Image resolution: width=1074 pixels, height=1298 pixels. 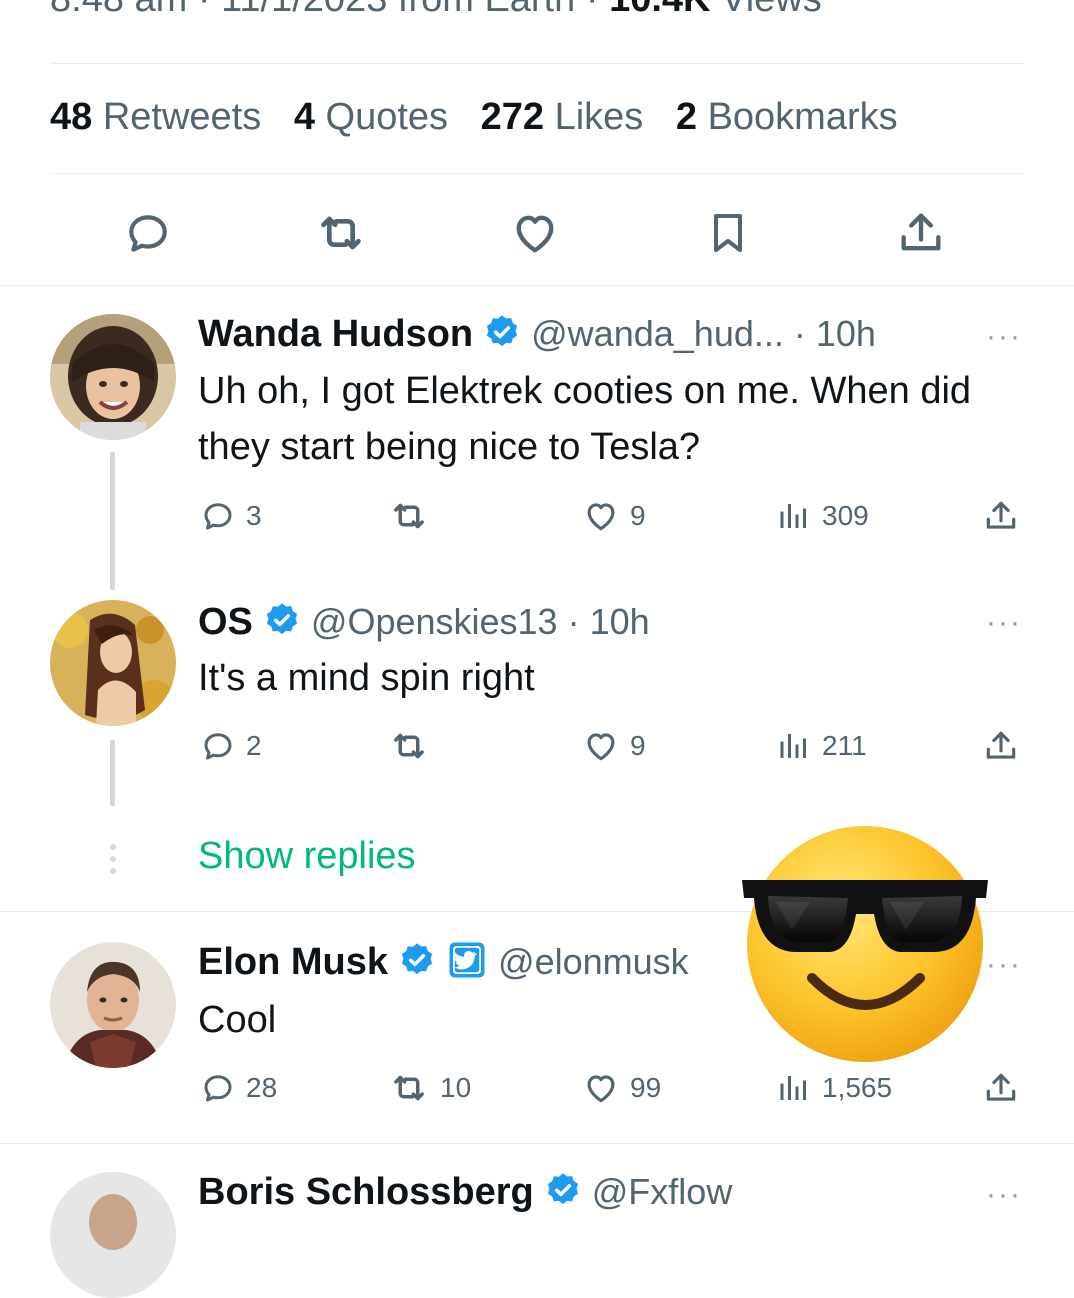 What do you see at coordinates (238, 1088) in the screenshot?
I see `reply-button: 28` at bounding box center [238, 1088].